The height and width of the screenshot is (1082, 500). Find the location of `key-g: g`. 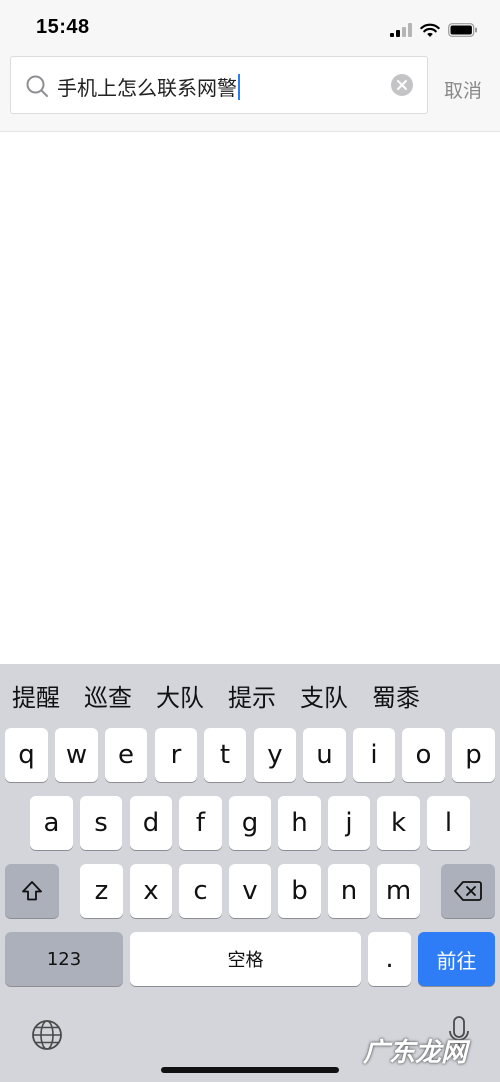

key-g: g is located at coordinates (250, 823).